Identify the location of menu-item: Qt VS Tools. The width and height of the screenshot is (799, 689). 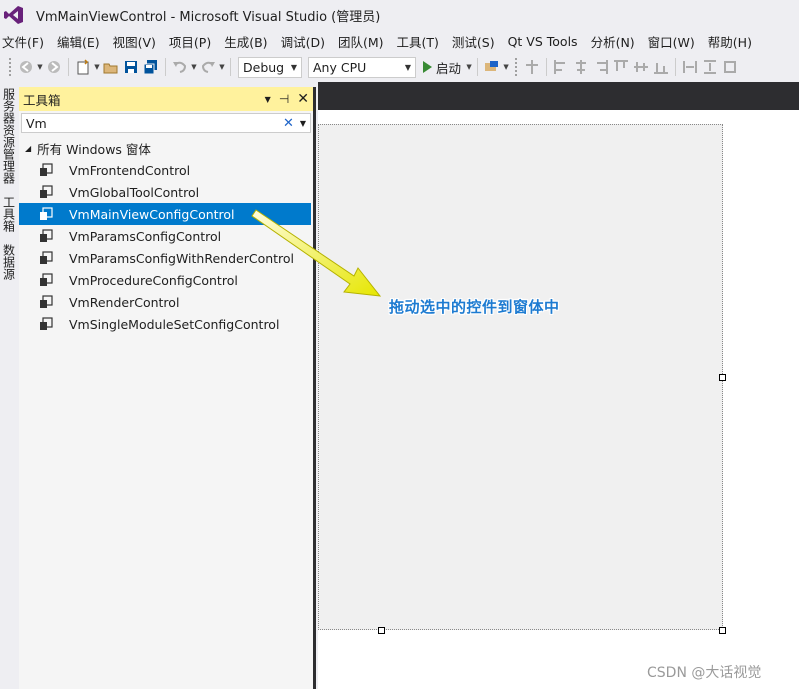
(545, 41).